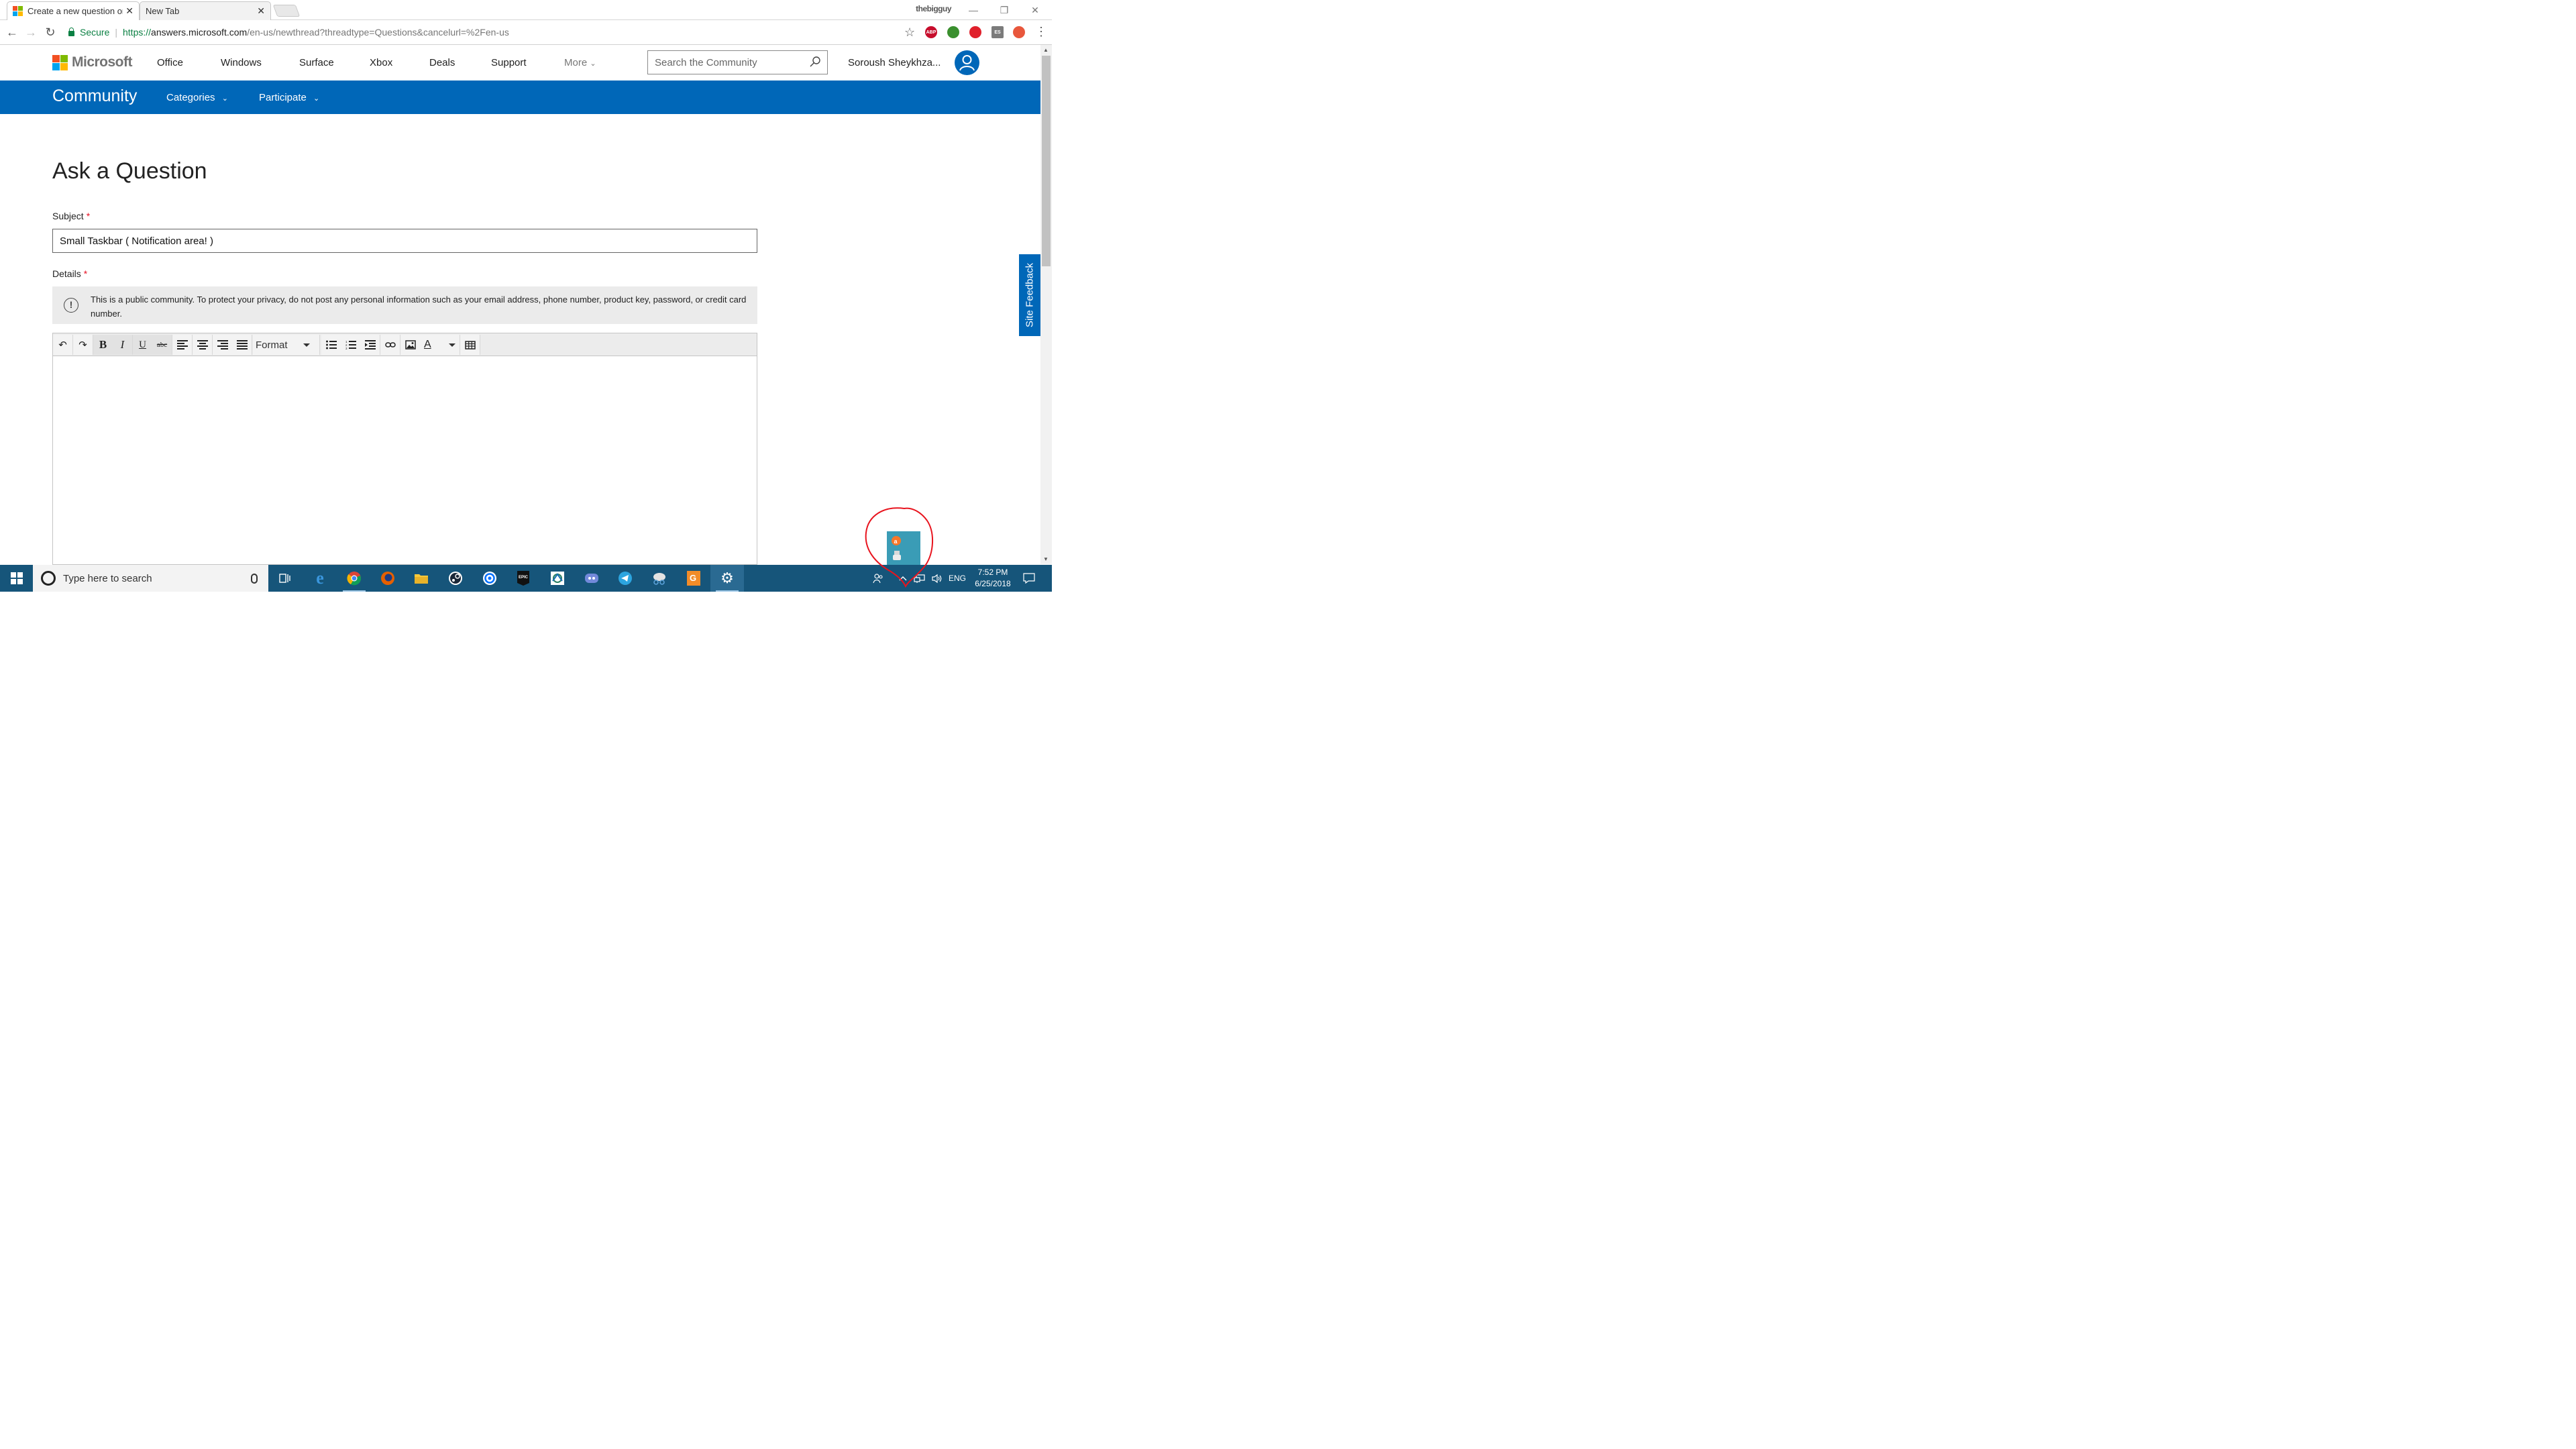 Image resolution: width=2576 pixels, height=1449 pixels. What do you see at coordinates (370, 345) in the screenshot?
I see `indent-icon` at bounding box center [370, 345].